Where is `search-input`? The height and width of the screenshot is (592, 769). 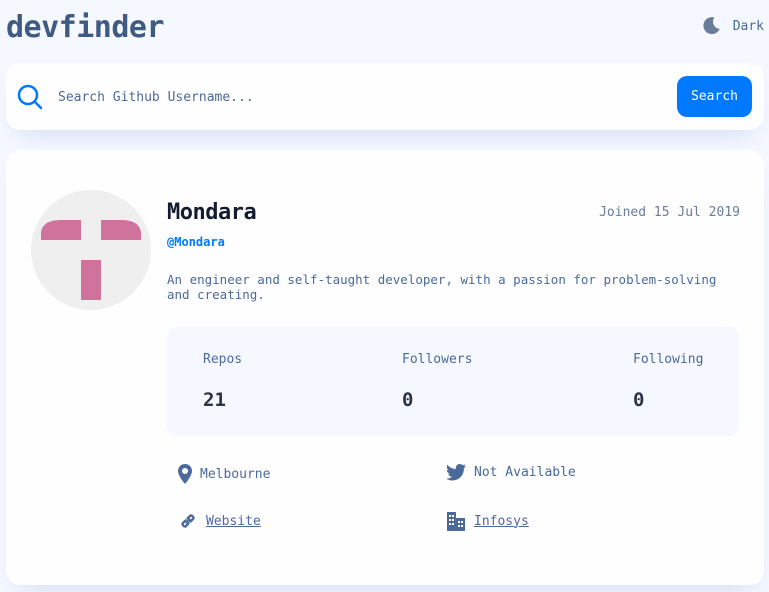
search-input is located at coordinates (358, 97).